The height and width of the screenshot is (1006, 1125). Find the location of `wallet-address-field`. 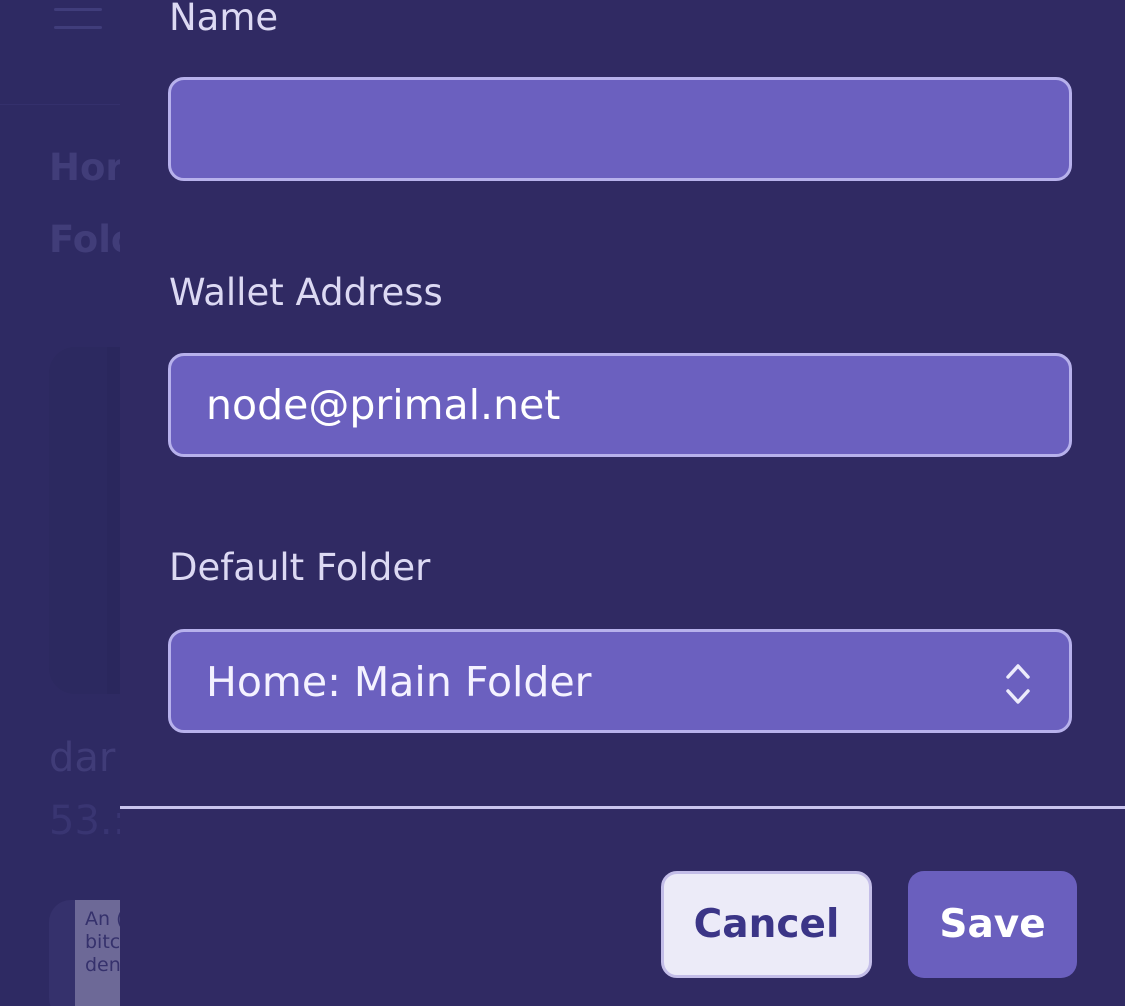

wallet-address-field is located at coordinates (620, 405).